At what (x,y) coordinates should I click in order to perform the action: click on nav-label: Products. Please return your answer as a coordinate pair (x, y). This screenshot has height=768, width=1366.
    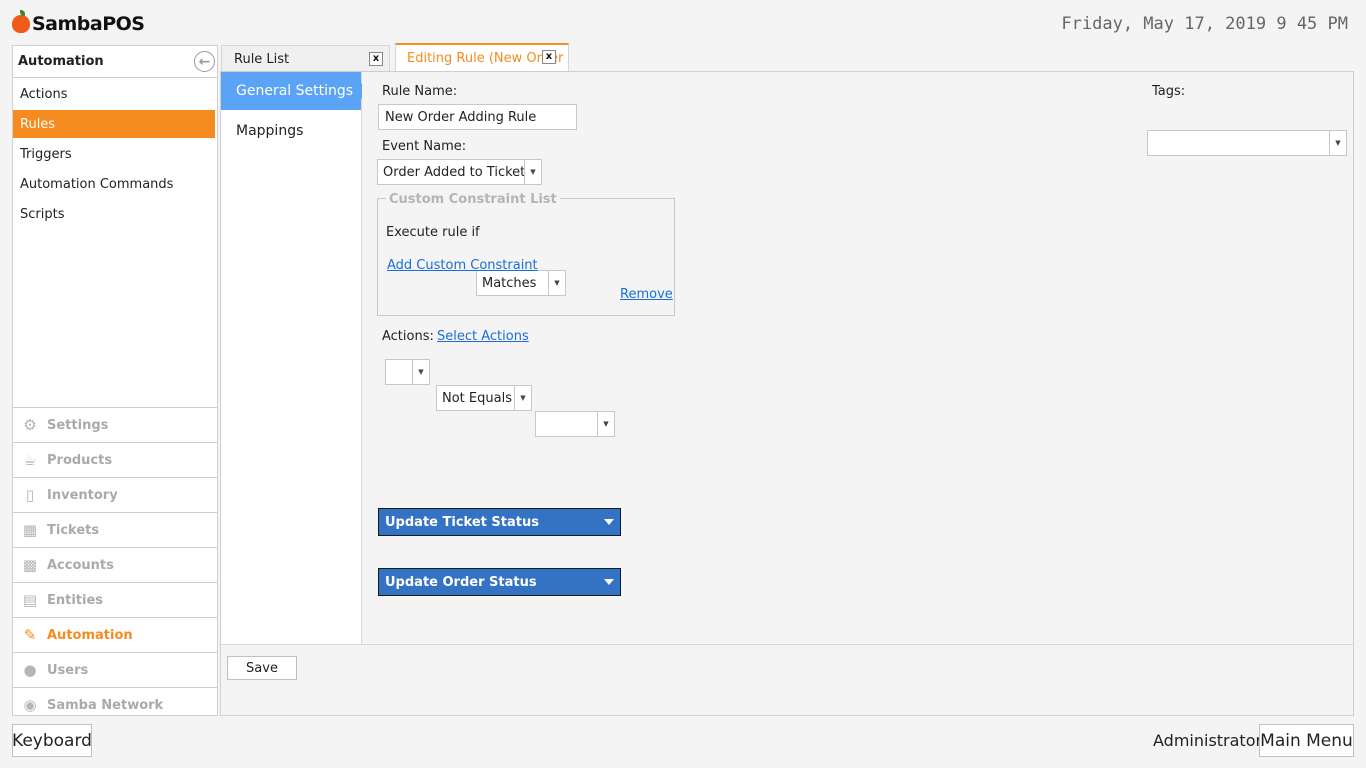
    Looking at the image, I should click on (80, 460).